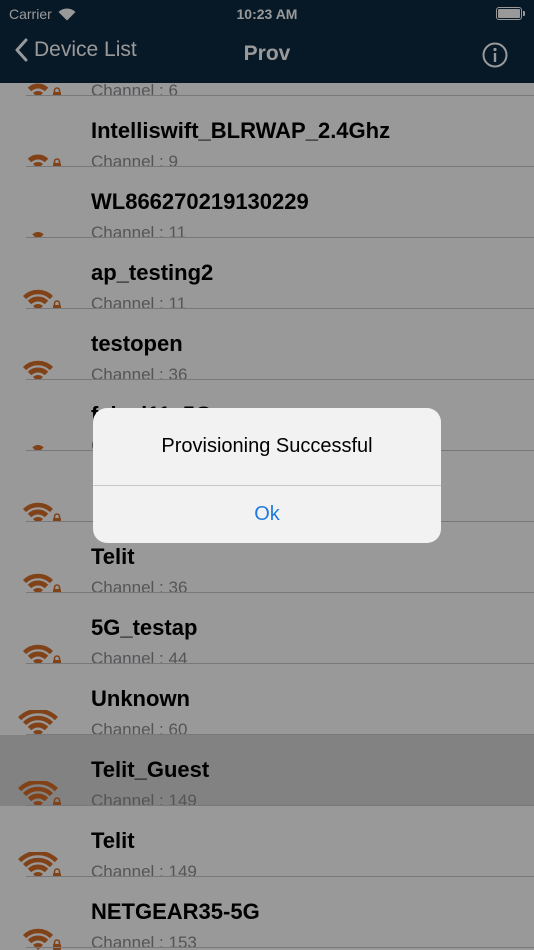  Describe the element at coordinates (267, 514) in the screenshot. I see `ok-button: Ok` at that location.